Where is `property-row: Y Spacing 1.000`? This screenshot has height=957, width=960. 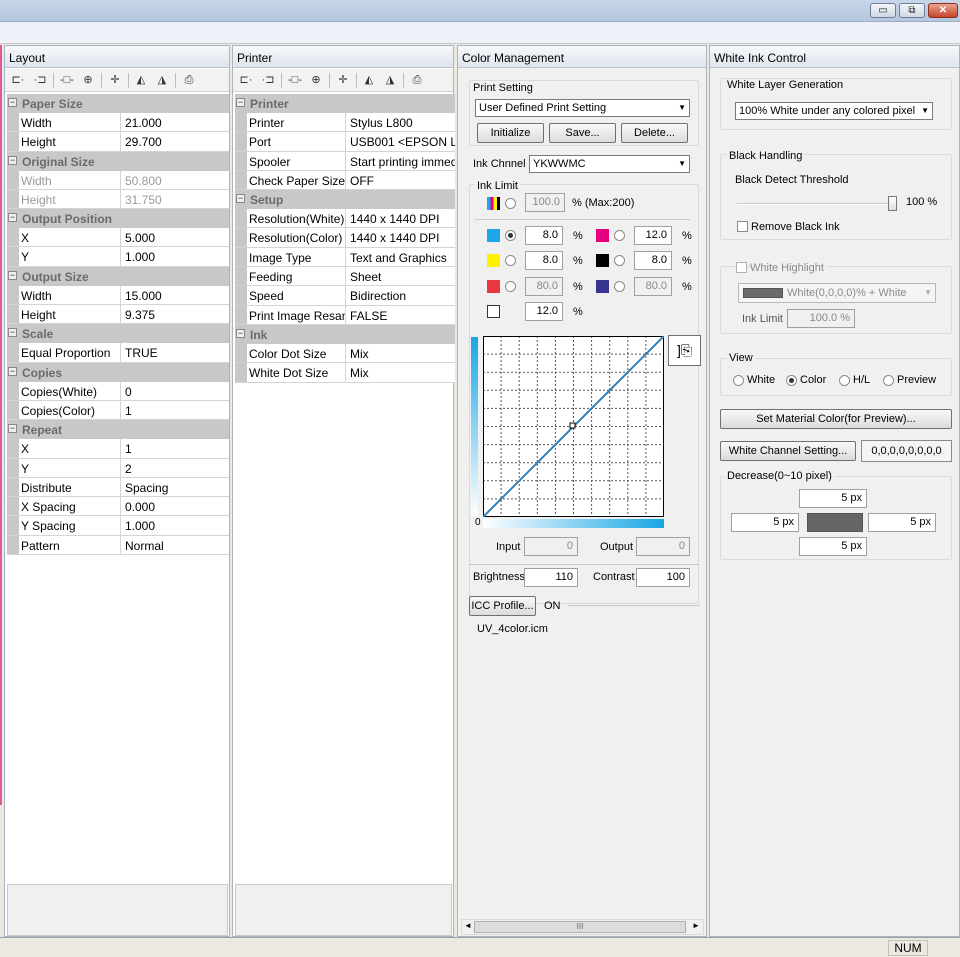 property-row: Y Spacing 1.000 is located at coordinates (118, 526).